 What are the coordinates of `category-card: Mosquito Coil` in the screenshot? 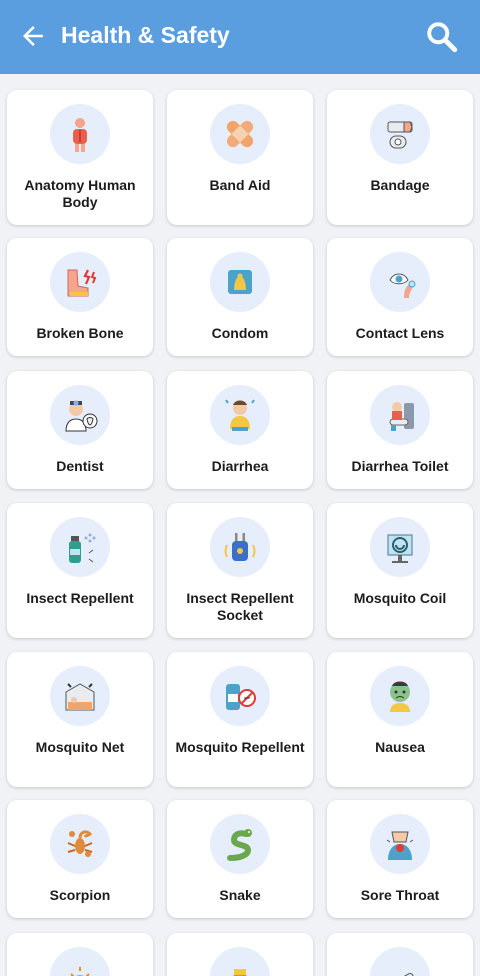 It's located at (400, 570).